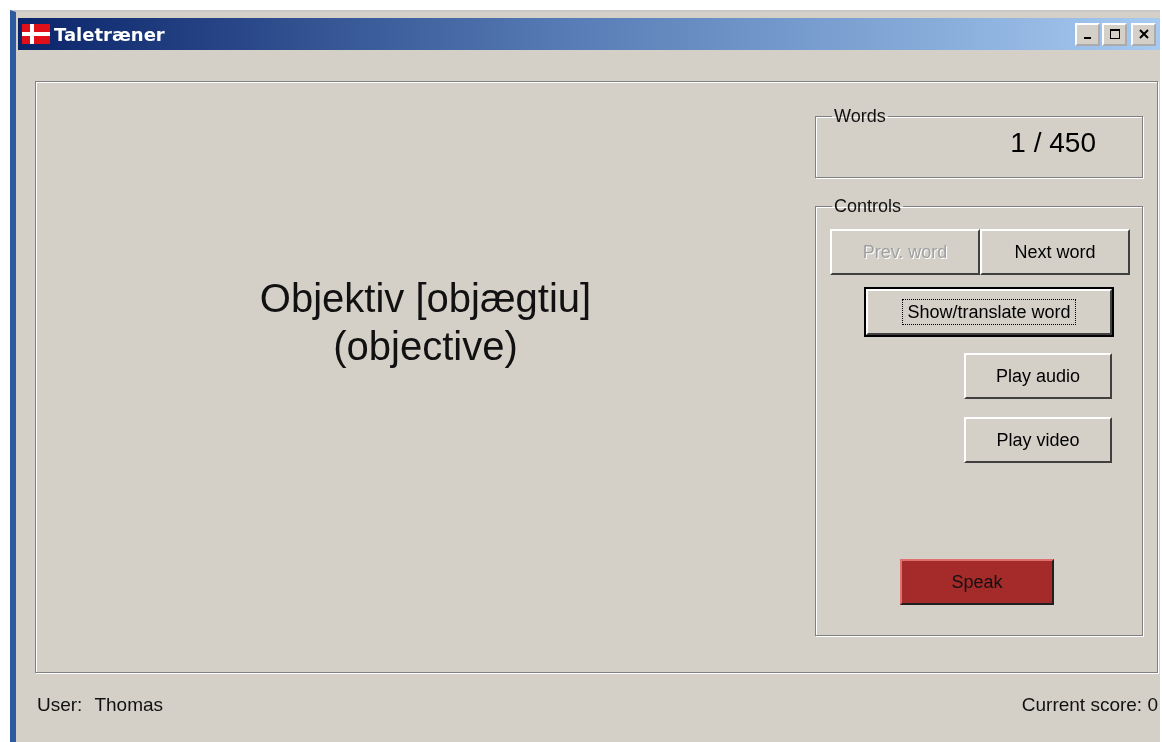 The width and height of the screenshot is (1162, 742). Describe the element at coordinates (129, 705) in the screenshot. I see `user-name: Thomas` at that location.